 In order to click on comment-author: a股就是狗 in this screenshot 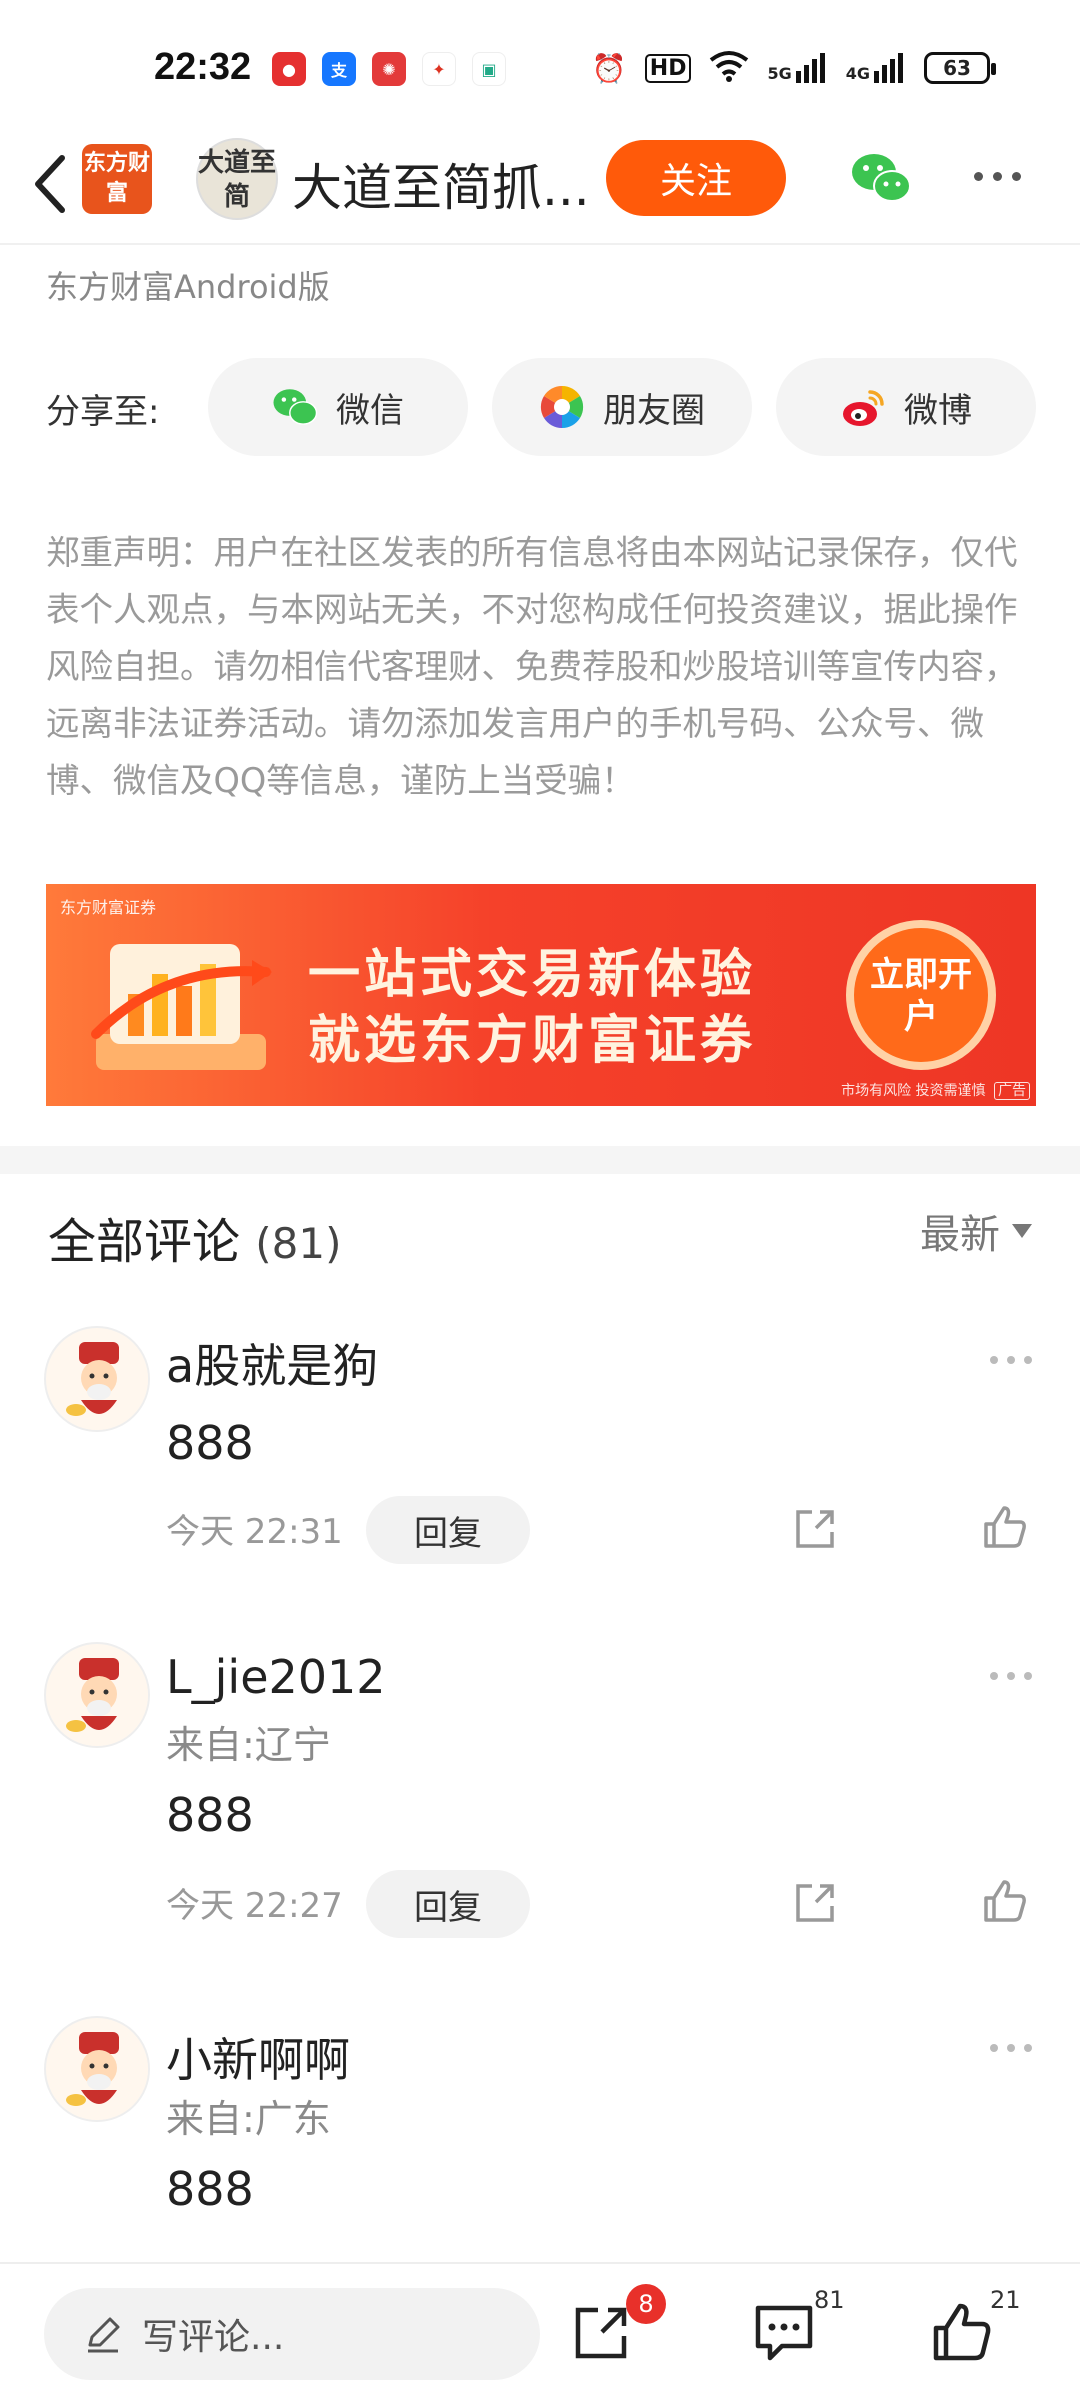, I will do `click(272, 1363)`.